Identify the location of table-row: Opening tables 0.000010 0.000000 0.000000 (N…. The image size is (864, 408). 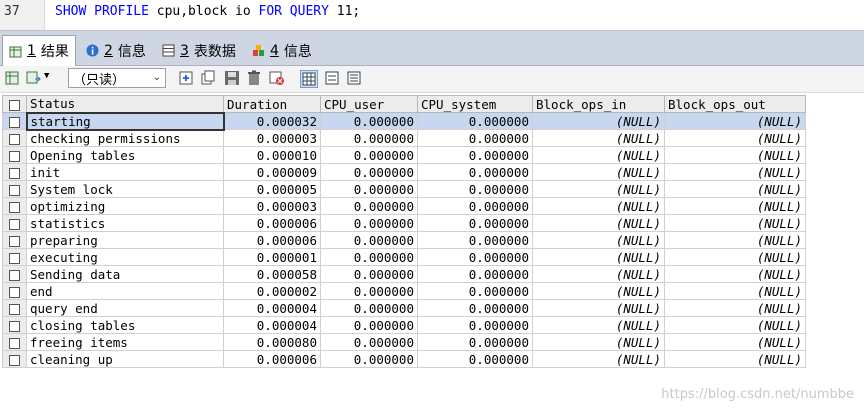
(404, 155).